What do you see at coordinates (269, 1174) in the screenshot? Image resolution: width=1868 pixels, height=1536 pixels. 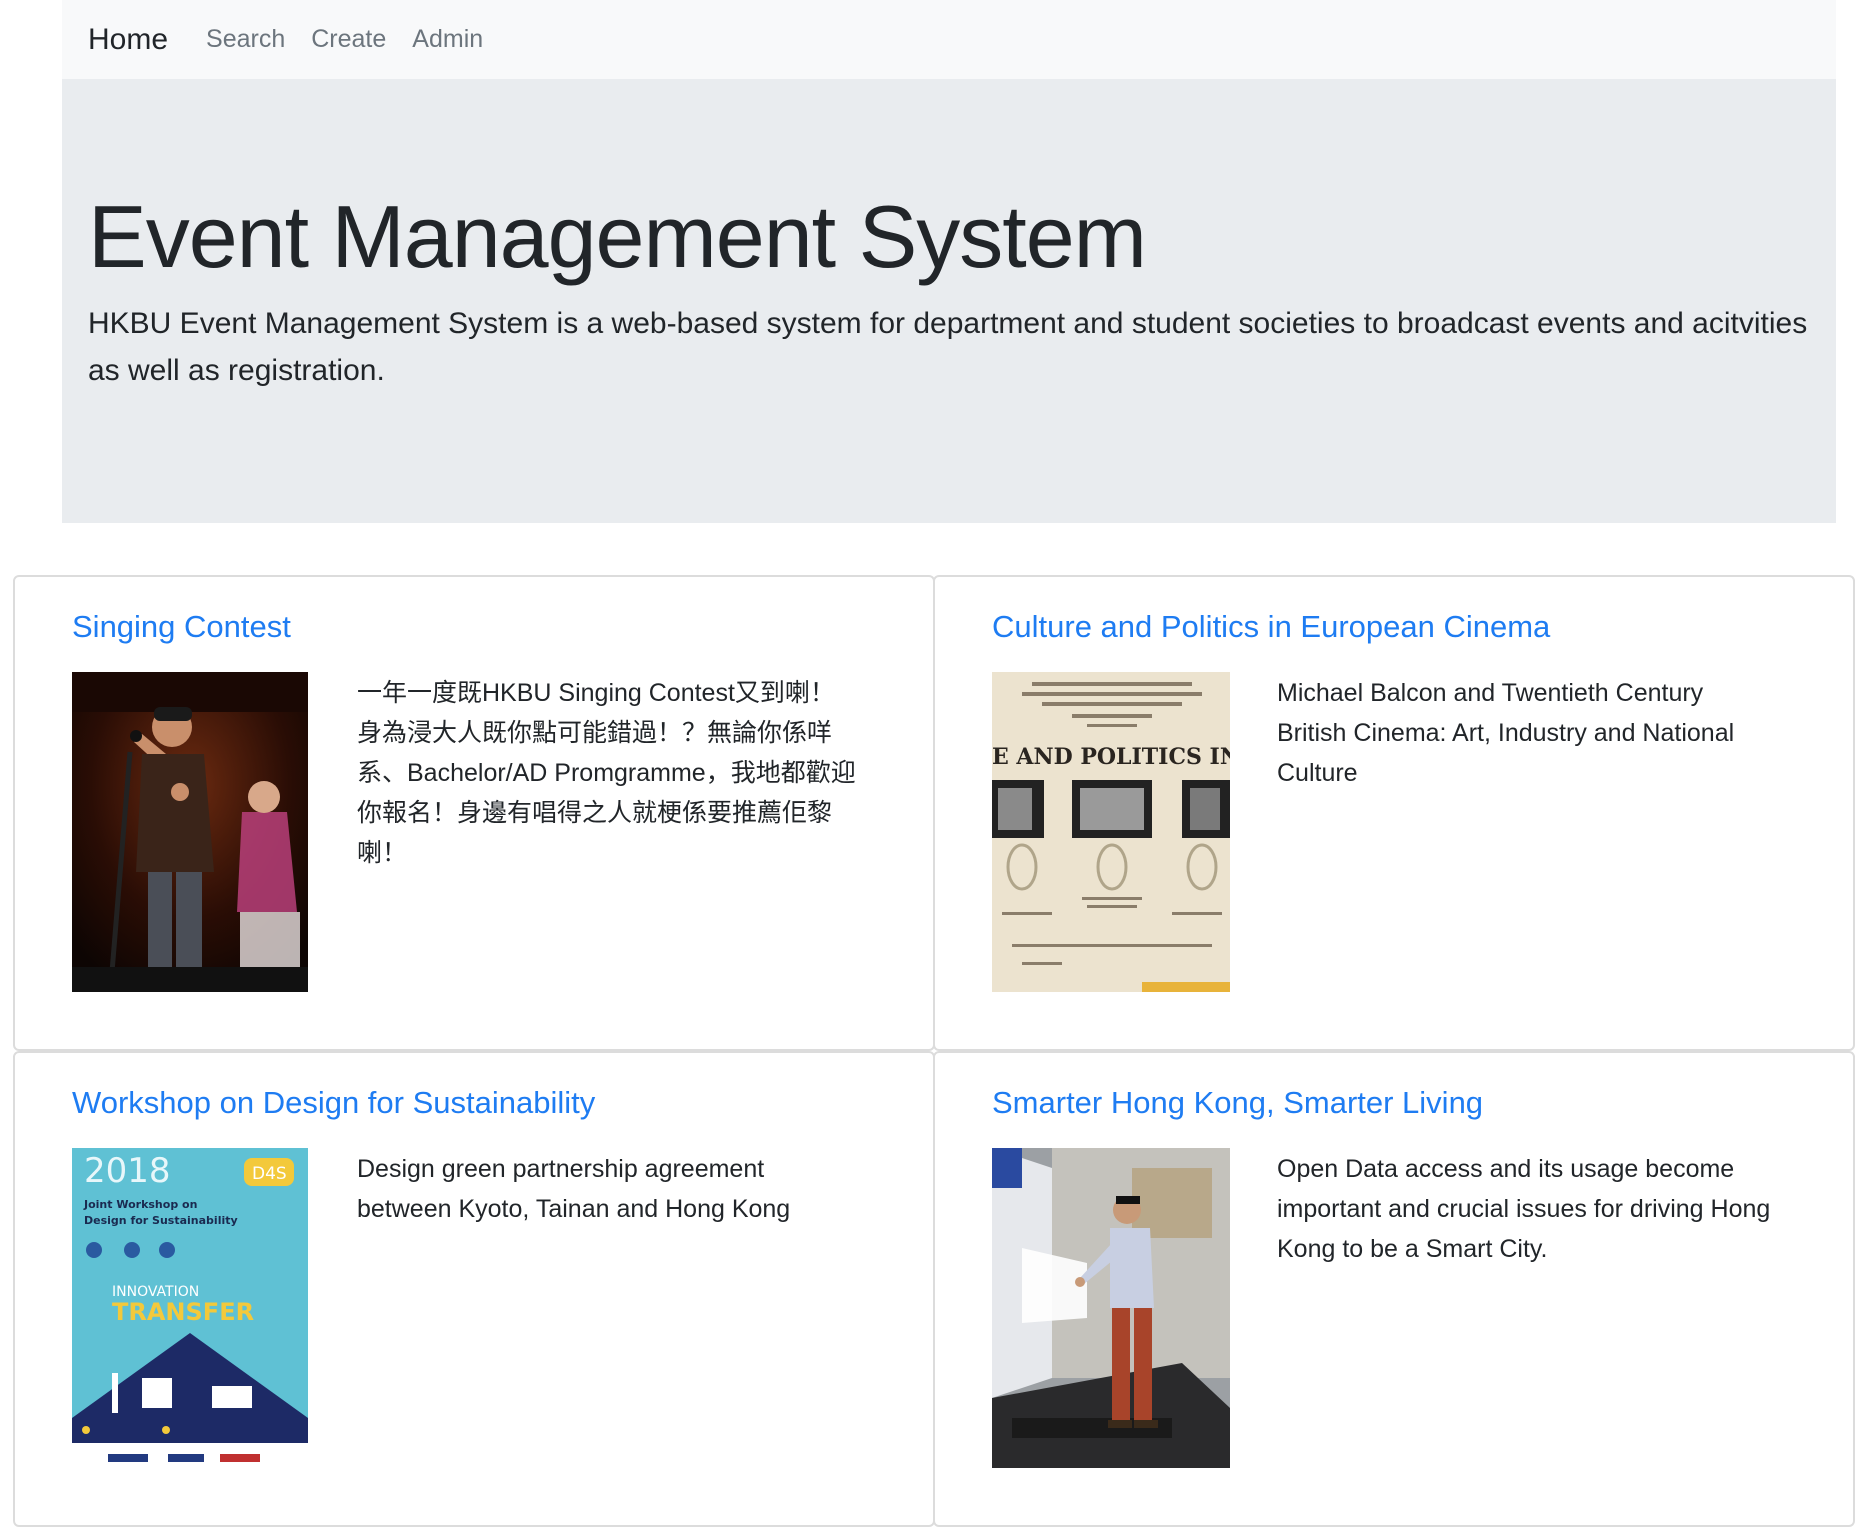 I see `poster-badge: D4S` at bounding box center [269, 1174].